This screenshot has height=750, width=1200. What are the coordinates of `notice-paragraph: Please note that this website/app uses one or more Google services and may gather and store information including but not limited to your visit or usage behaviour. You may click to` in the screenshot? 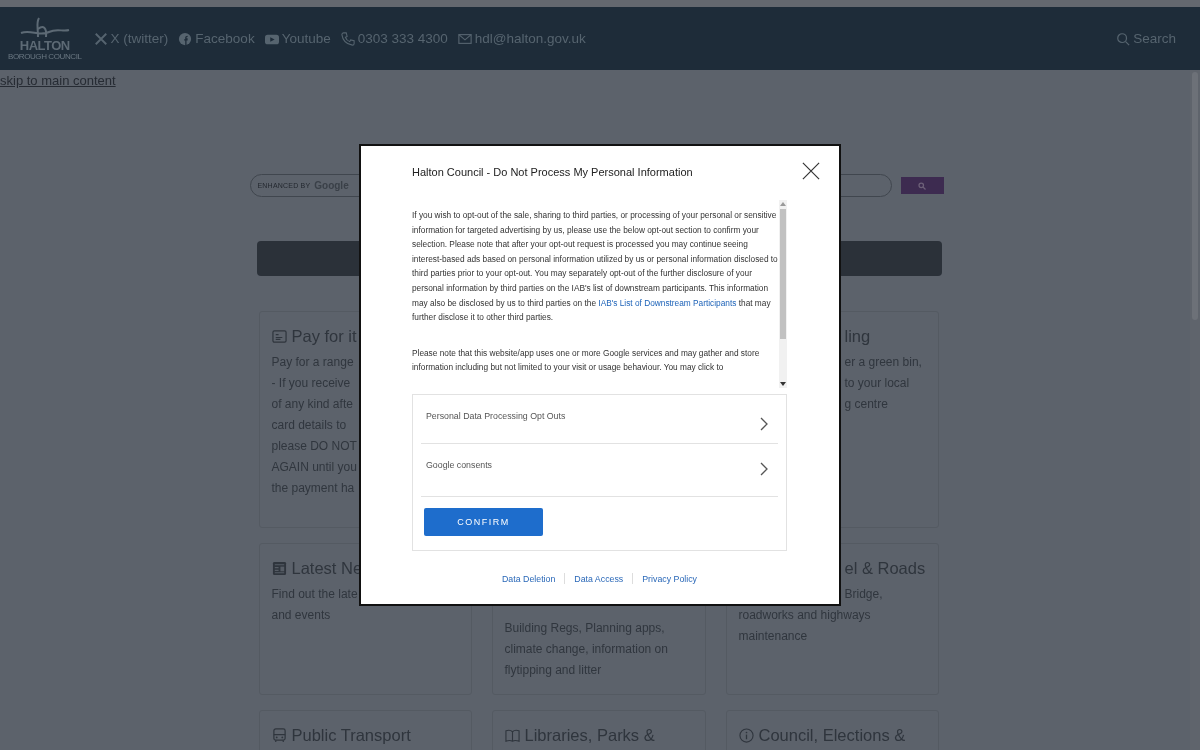 It's located at (586, 360).